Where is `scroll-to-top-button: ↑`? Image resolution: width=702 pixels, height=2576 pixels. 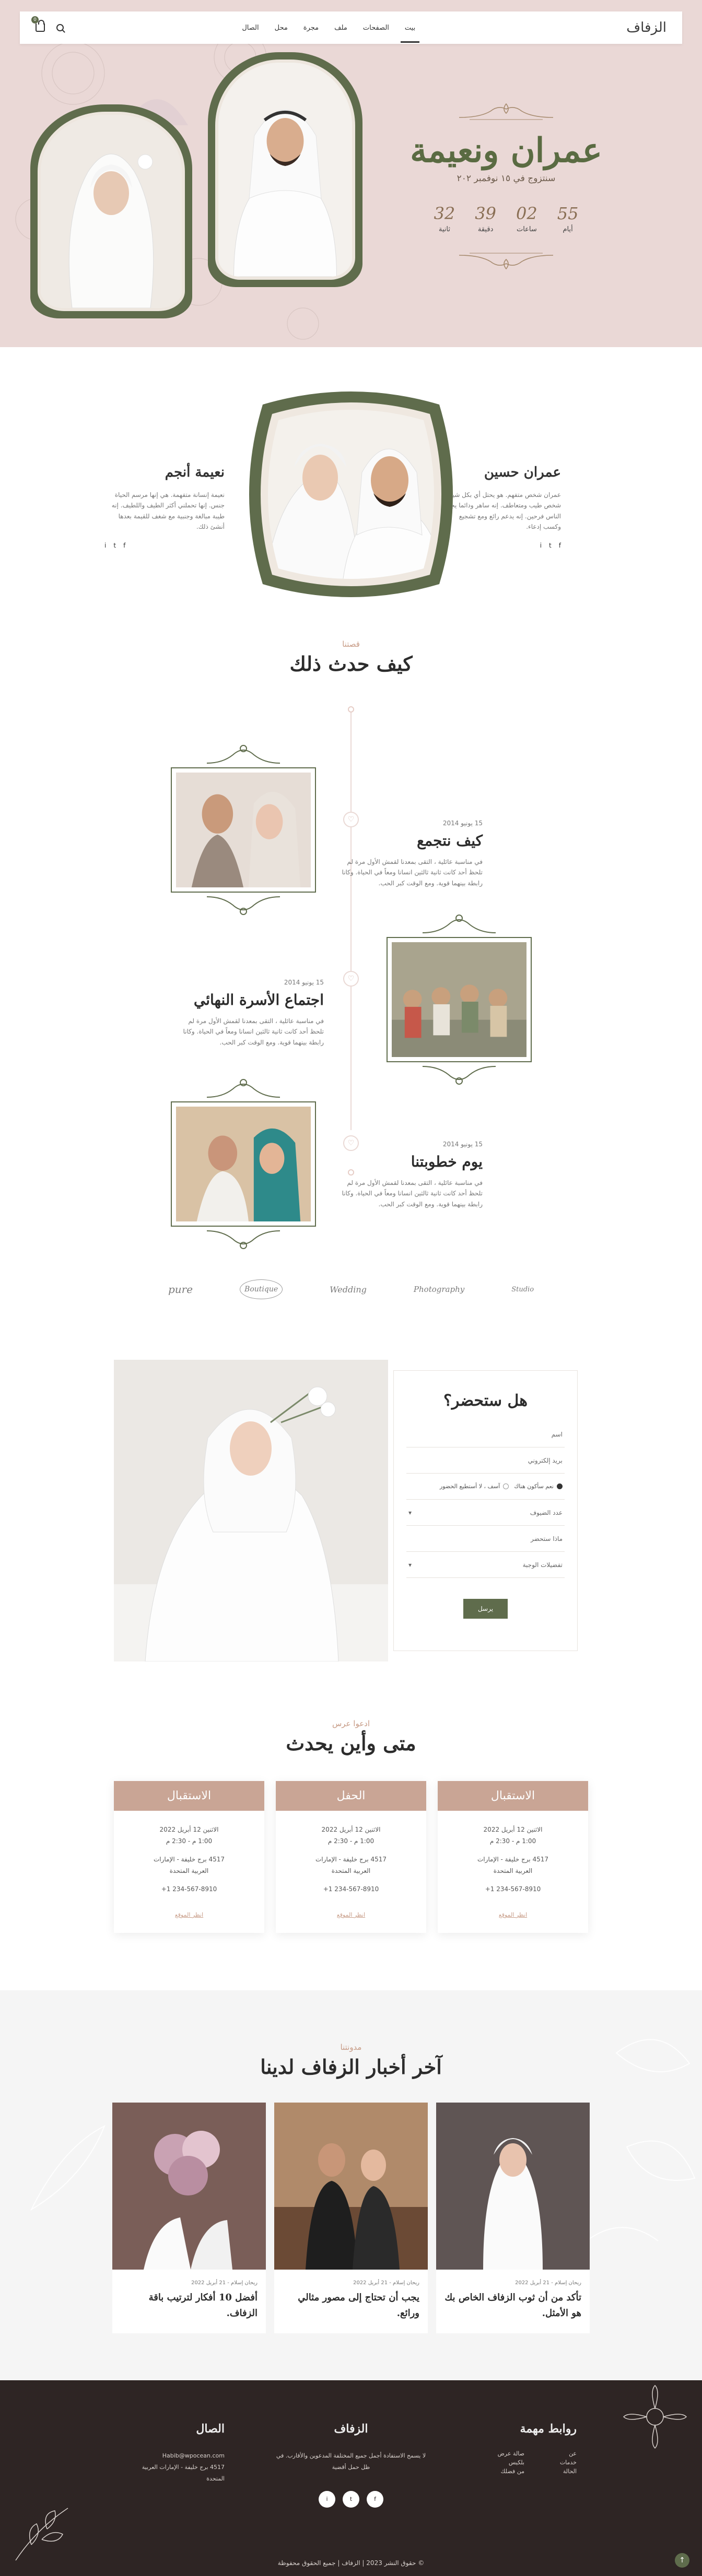 scroll-to-top-button: ↑ is located at coordinates (682, 2560).